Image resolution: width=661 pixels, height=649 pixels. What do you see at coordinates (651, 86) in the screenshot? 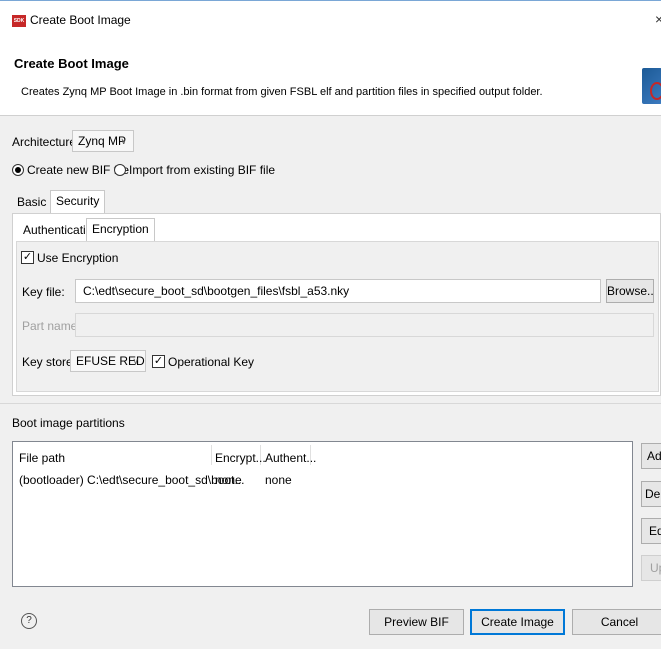
I see `wizard-banner-icon` at bounding box center [651, 86].